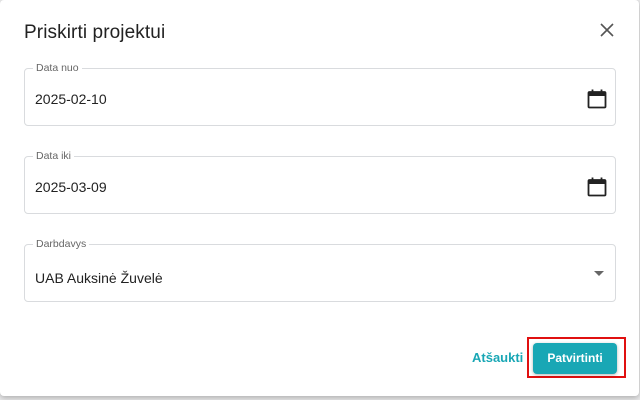 The height and width of the screenshot is (400, 640). Describe the element at coordinates (99, 278) in the screenshot. I see `employer-value: UAB Auksinė Žuvelė` at that location.